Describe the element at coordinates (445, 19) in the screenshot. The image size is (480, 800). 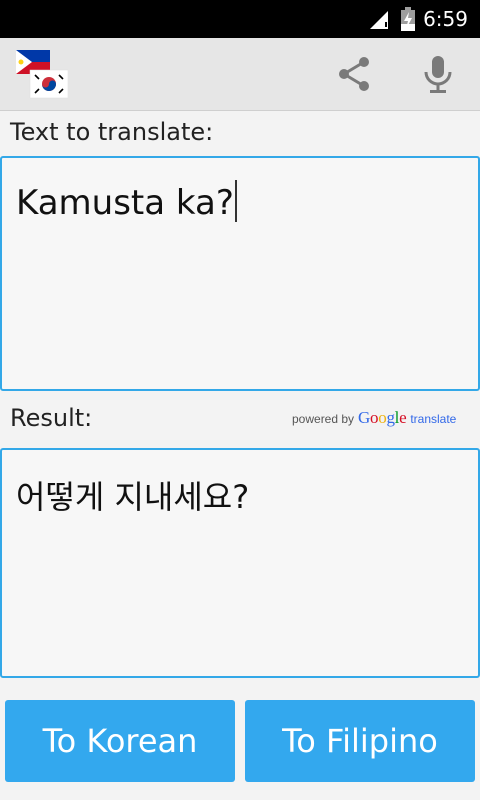
I see `status-time: 6:59` at that location.